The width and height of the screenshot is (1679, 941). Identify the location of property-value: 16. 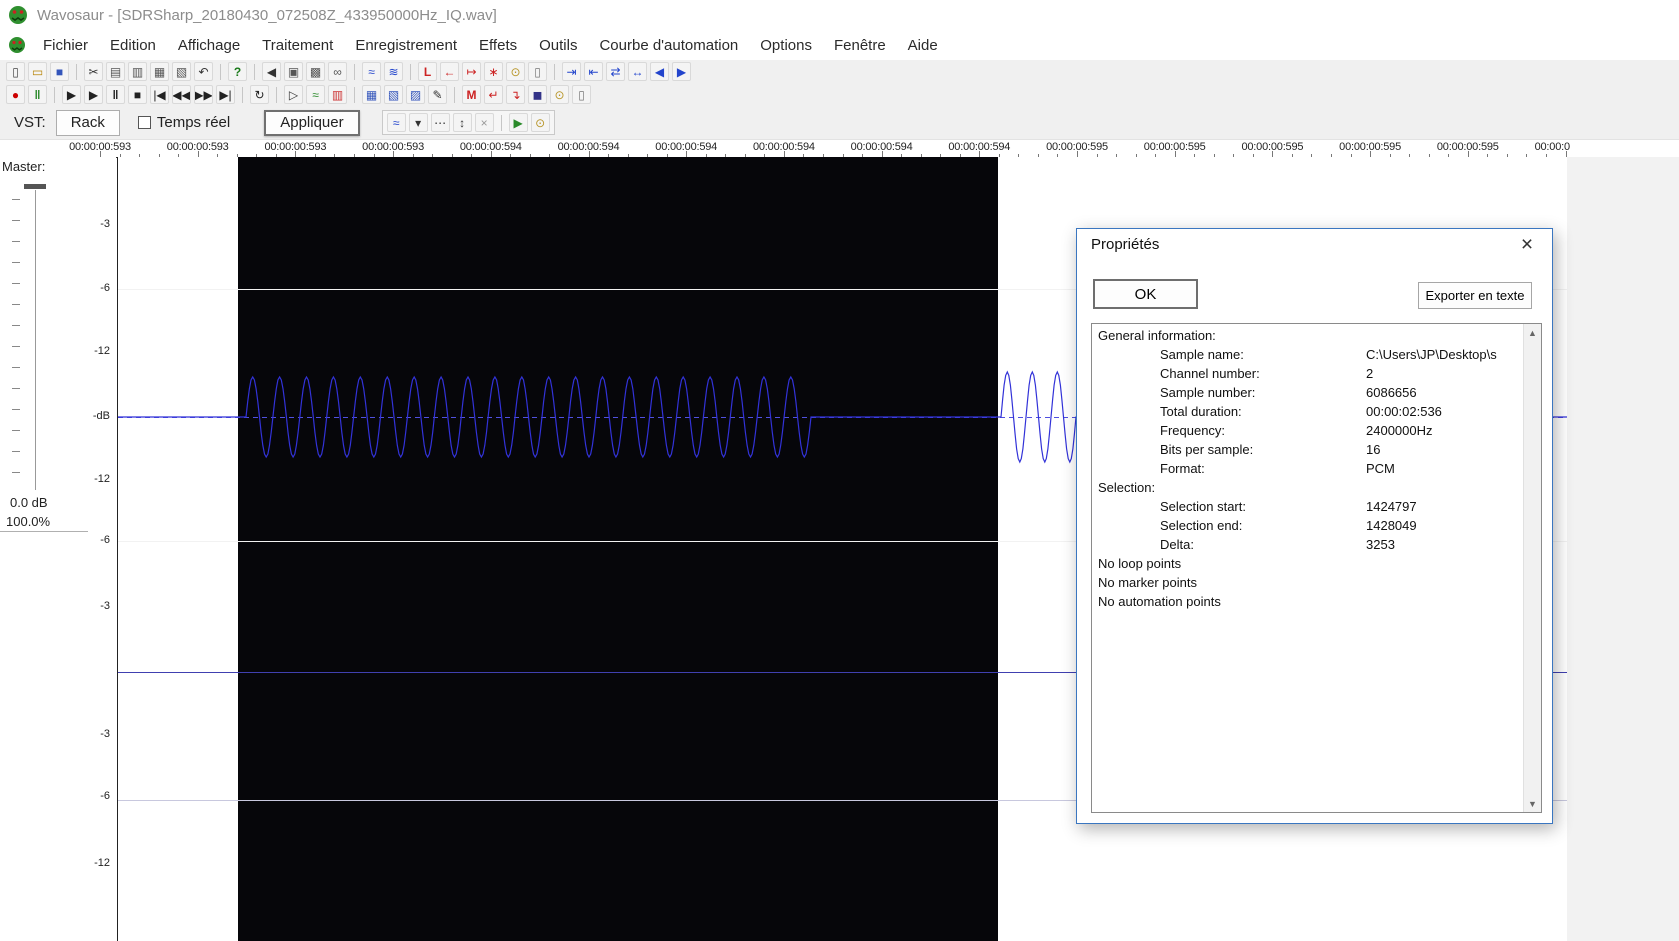
(1373, 449).